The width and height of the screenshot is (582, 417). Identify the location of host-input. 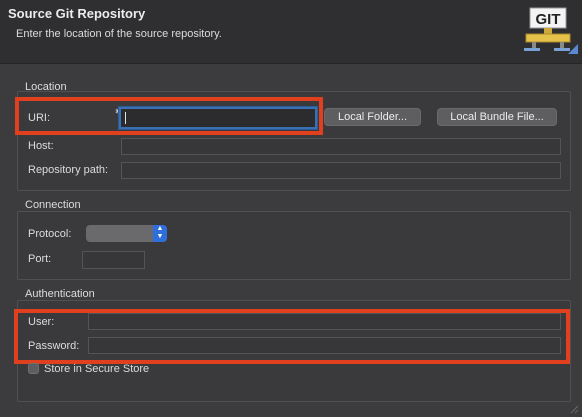
(341, 146).